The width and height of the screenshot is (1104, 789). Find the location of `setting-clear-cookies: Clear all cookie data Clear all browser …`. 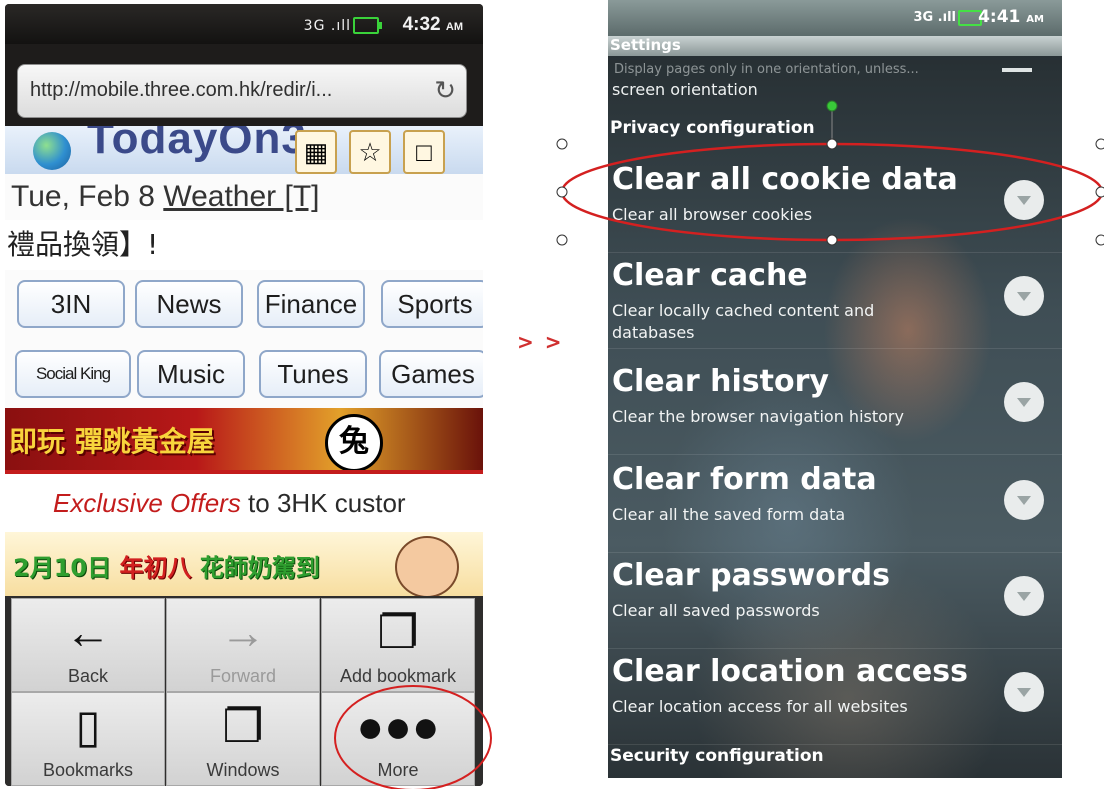

setting-clear-cookies: Clear all cookie data Clear all browser … is located at coordinates (835, 204).